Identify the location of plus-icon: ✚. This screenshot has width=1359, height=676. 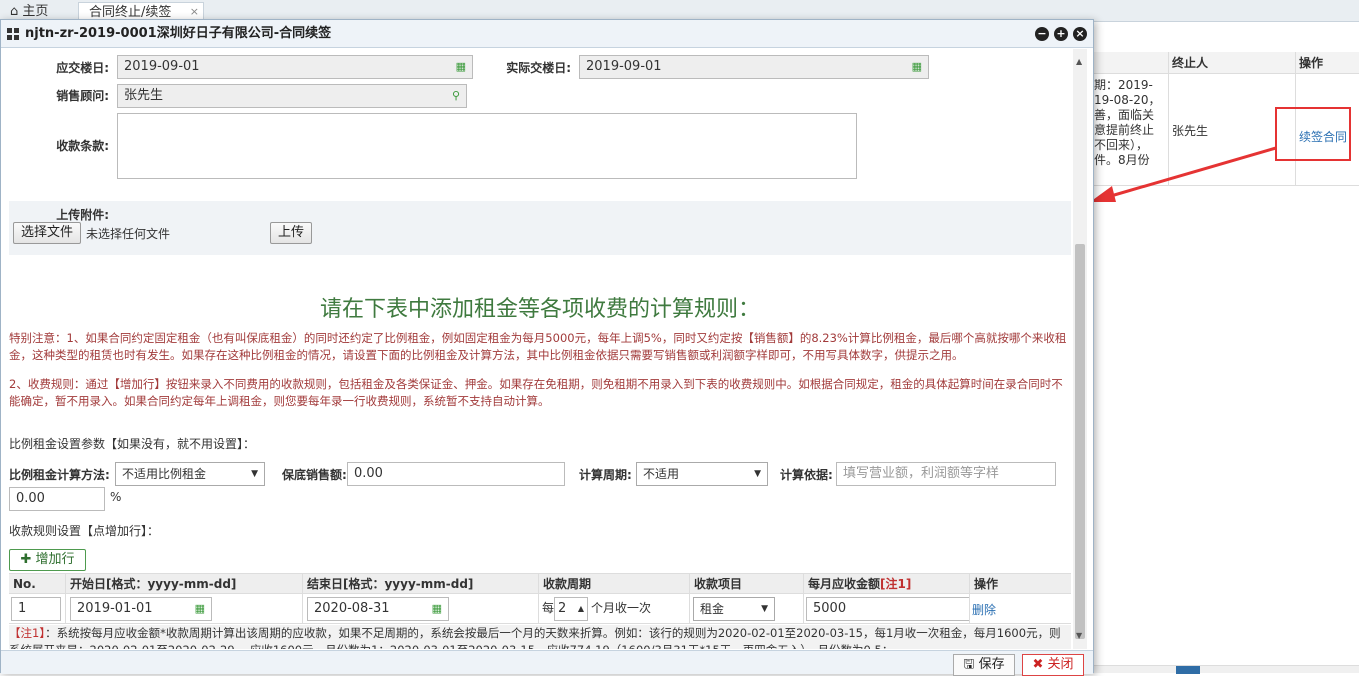
(28, 559).